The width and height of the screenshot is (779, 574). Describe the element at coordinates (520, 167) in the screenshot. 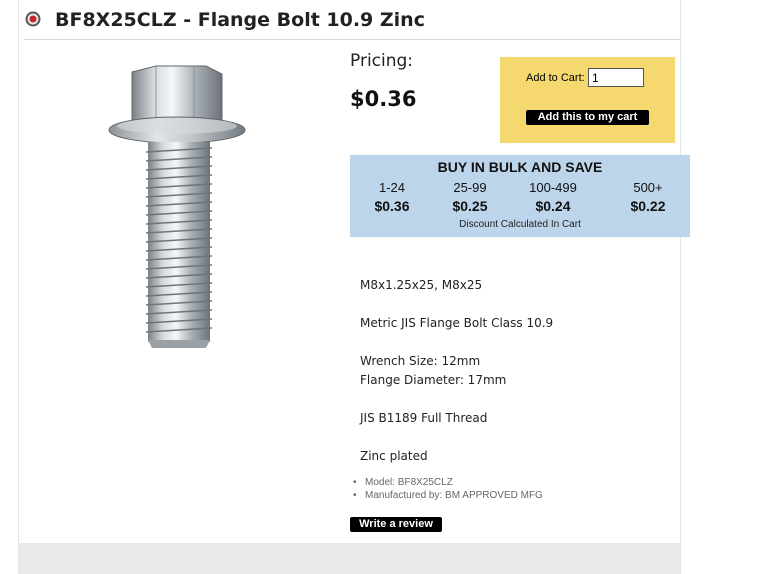

I see `bulk-pricing-title: BUY IN BULK AND SAVE` at that location.